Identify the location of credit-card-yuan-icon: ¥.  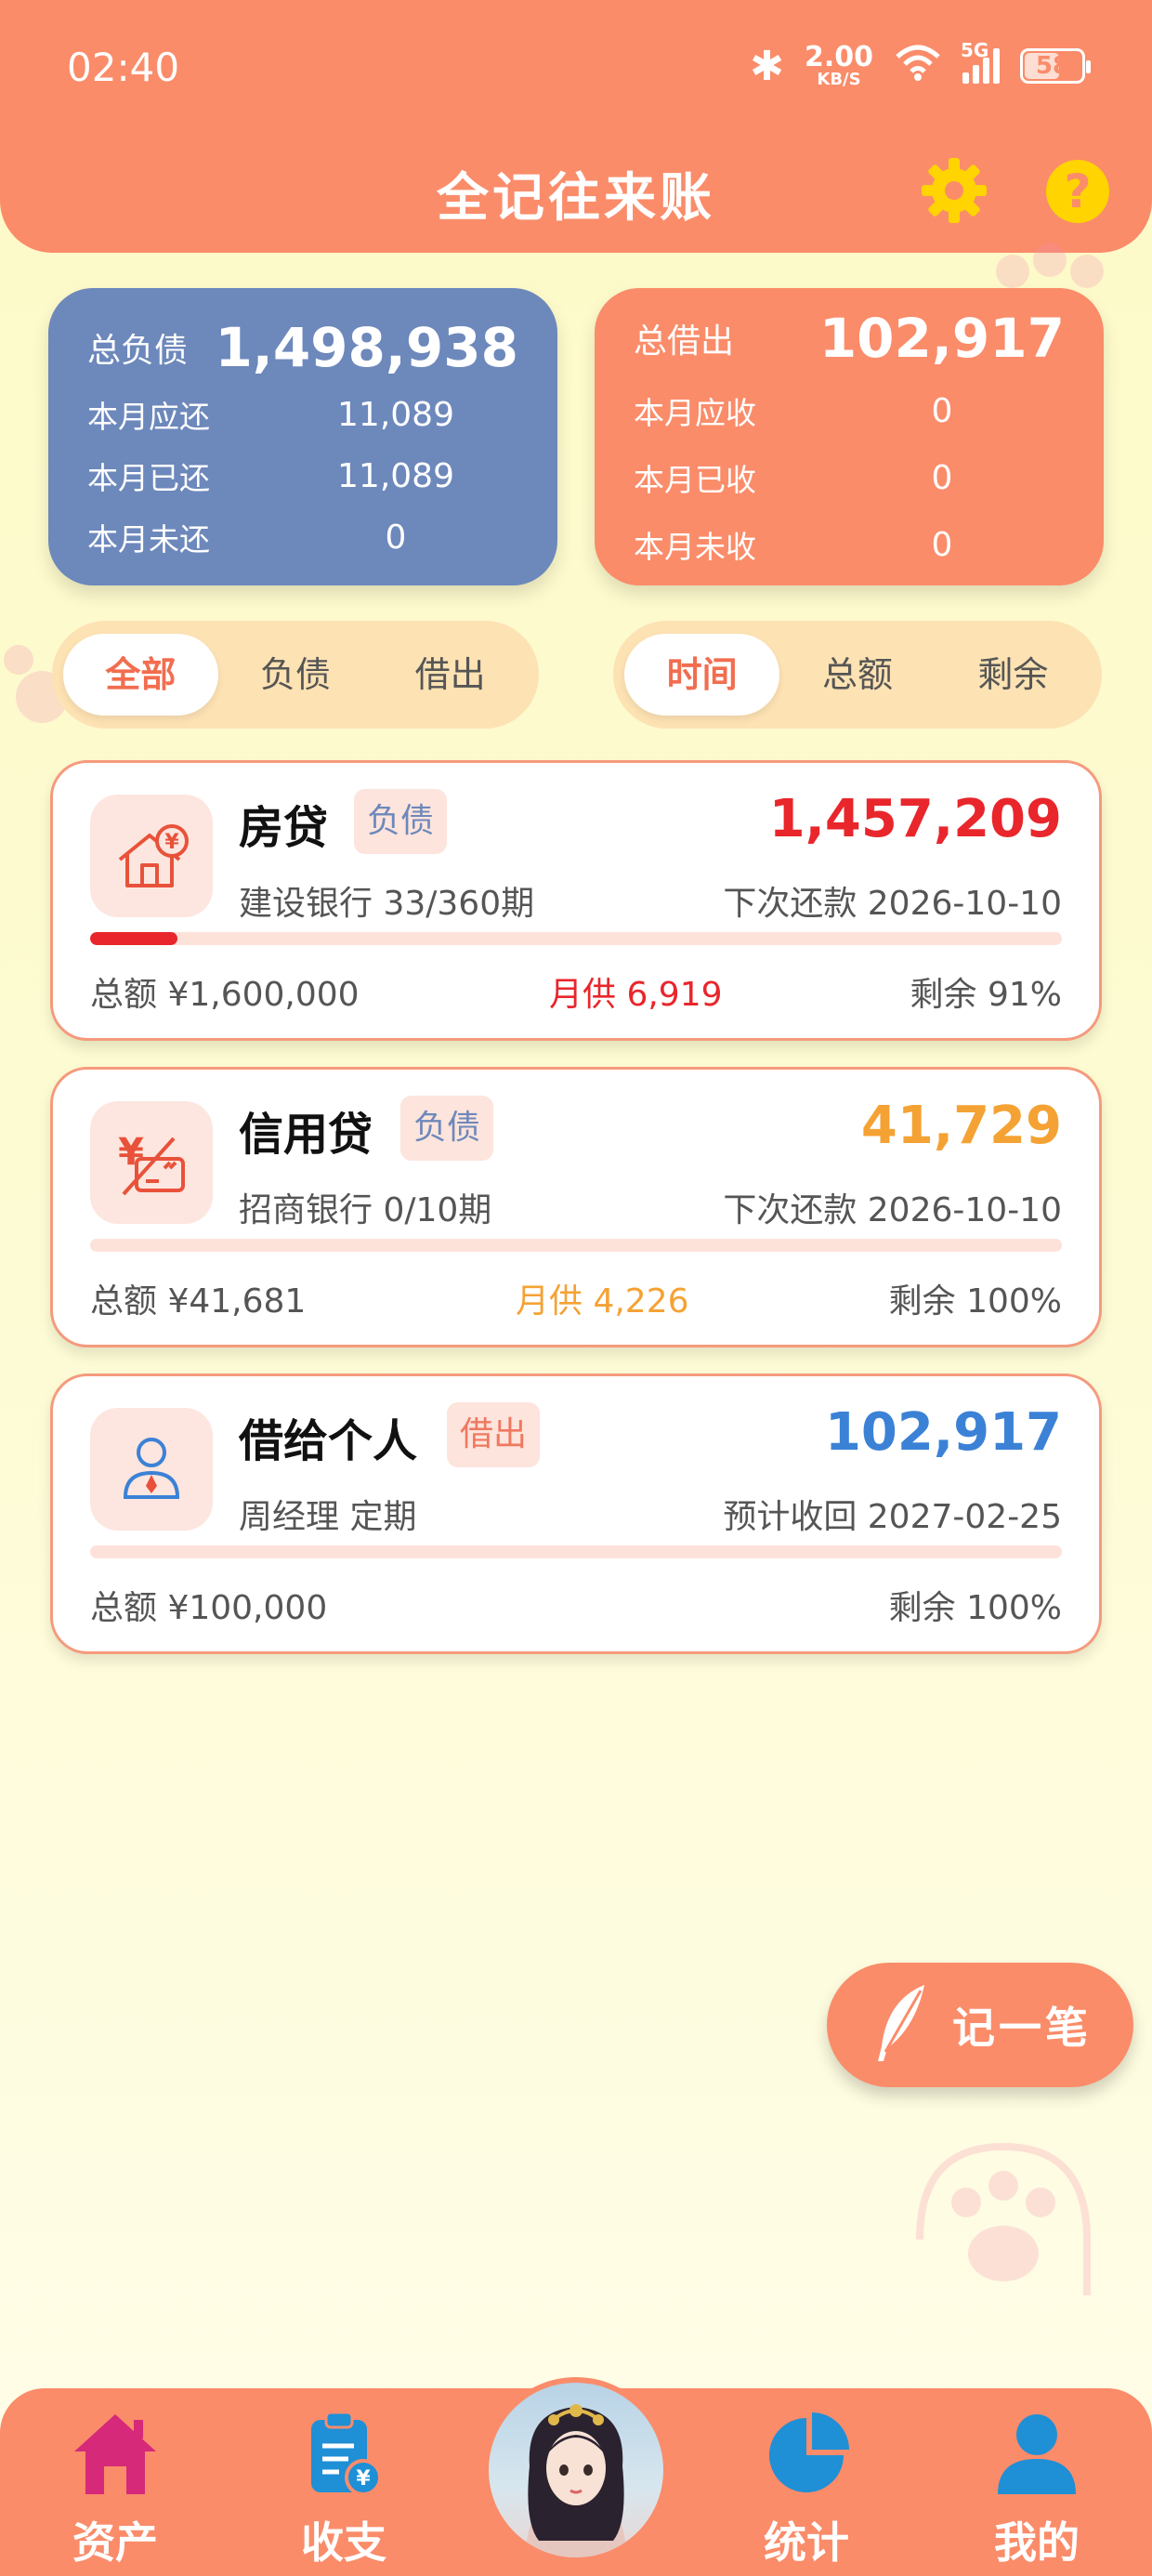
(151, 1162).